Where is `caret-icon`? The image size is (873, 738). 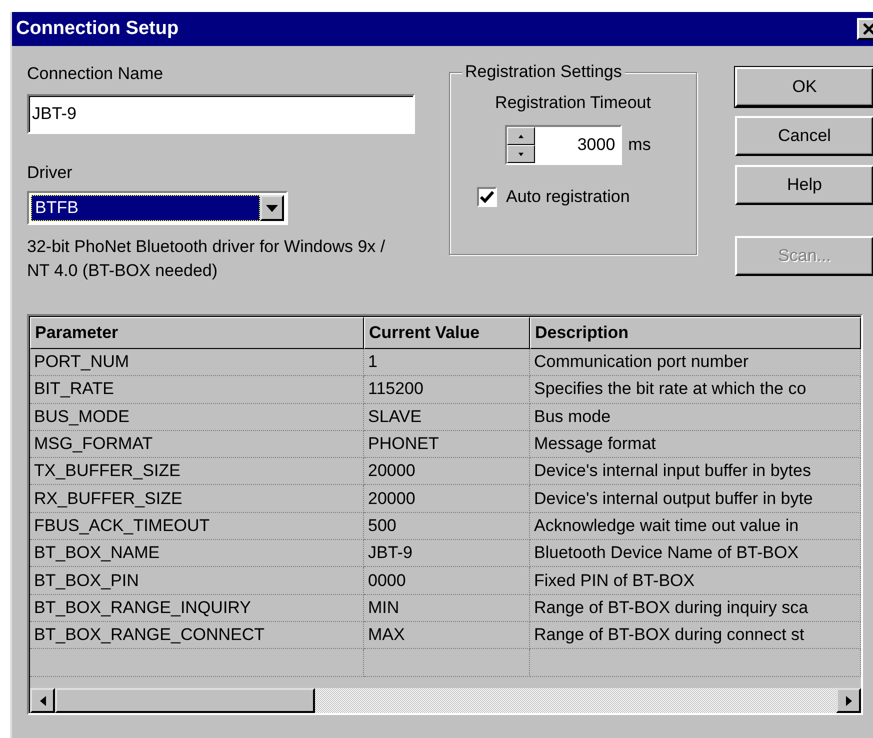 caret-icon is located at coordinates (272, 208).